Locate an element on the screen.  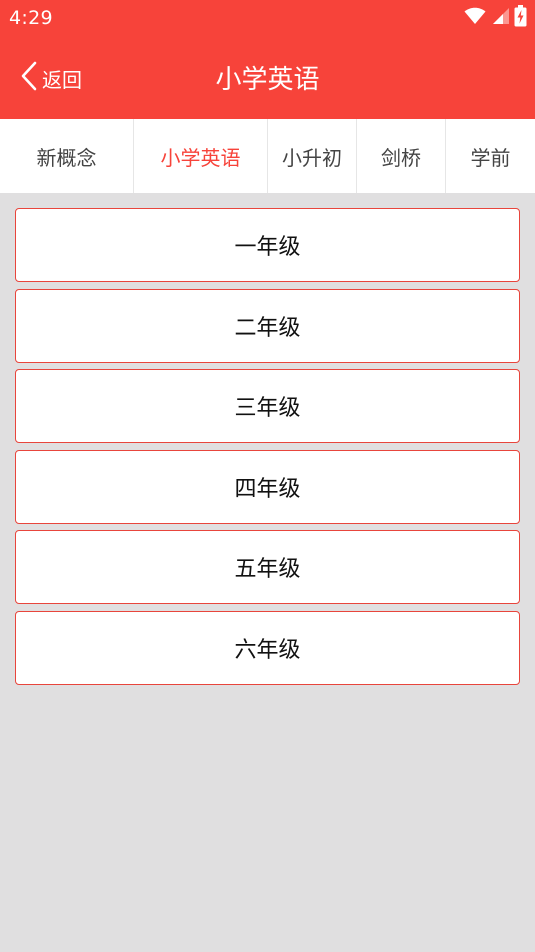
status-time: 4:29 is located at coordinates (31, 18).